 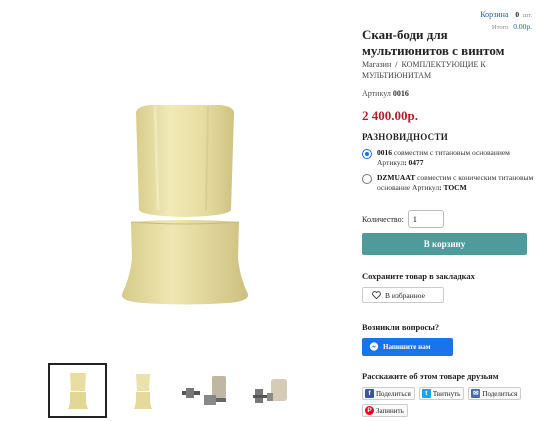 I want to click on email-share-label: Поделиться, so click(x=500, y=393).